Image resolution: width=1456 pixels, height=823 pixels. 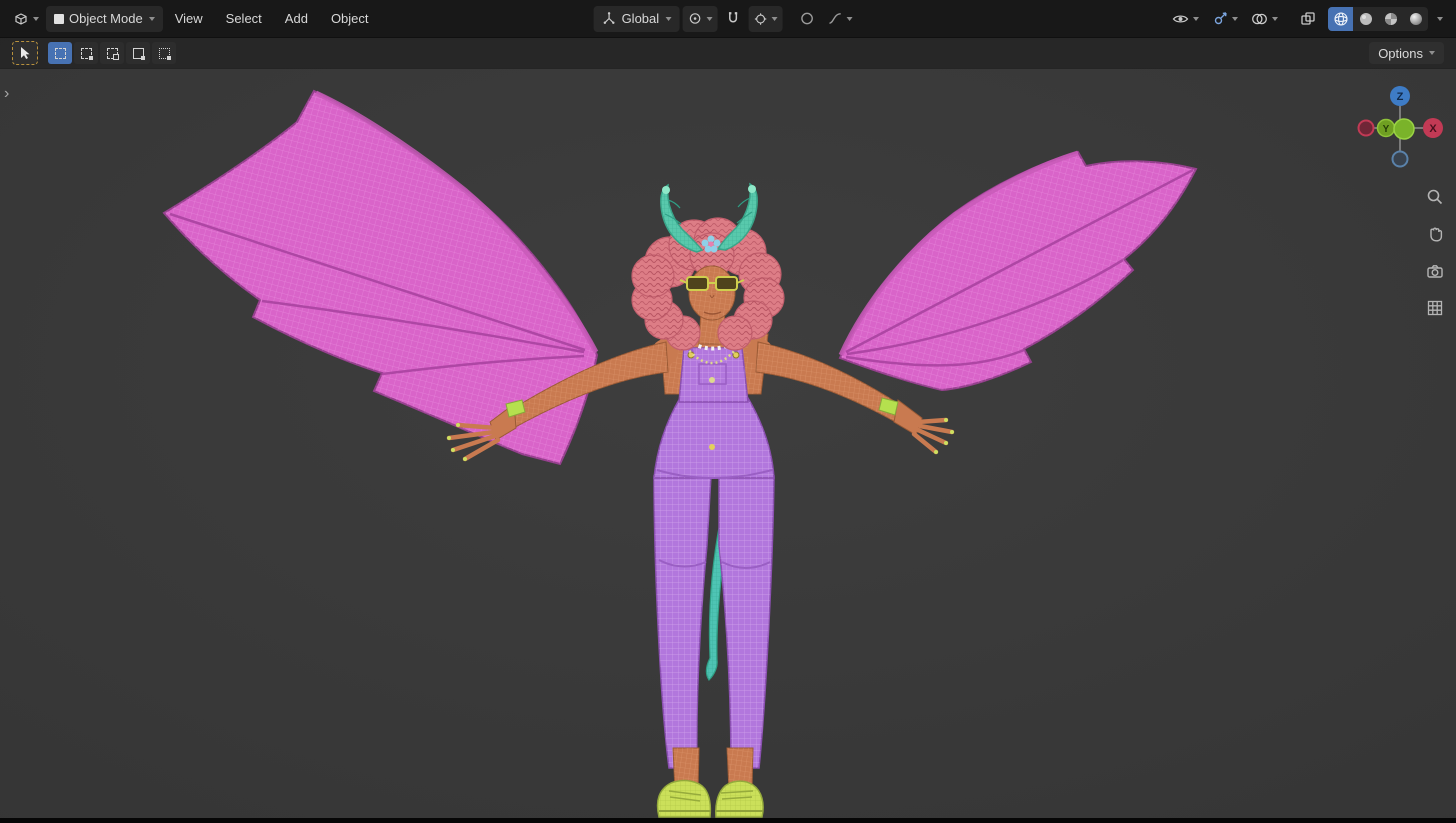 I want to click on cursor-arrow-icon, so click(x=25, y=53).